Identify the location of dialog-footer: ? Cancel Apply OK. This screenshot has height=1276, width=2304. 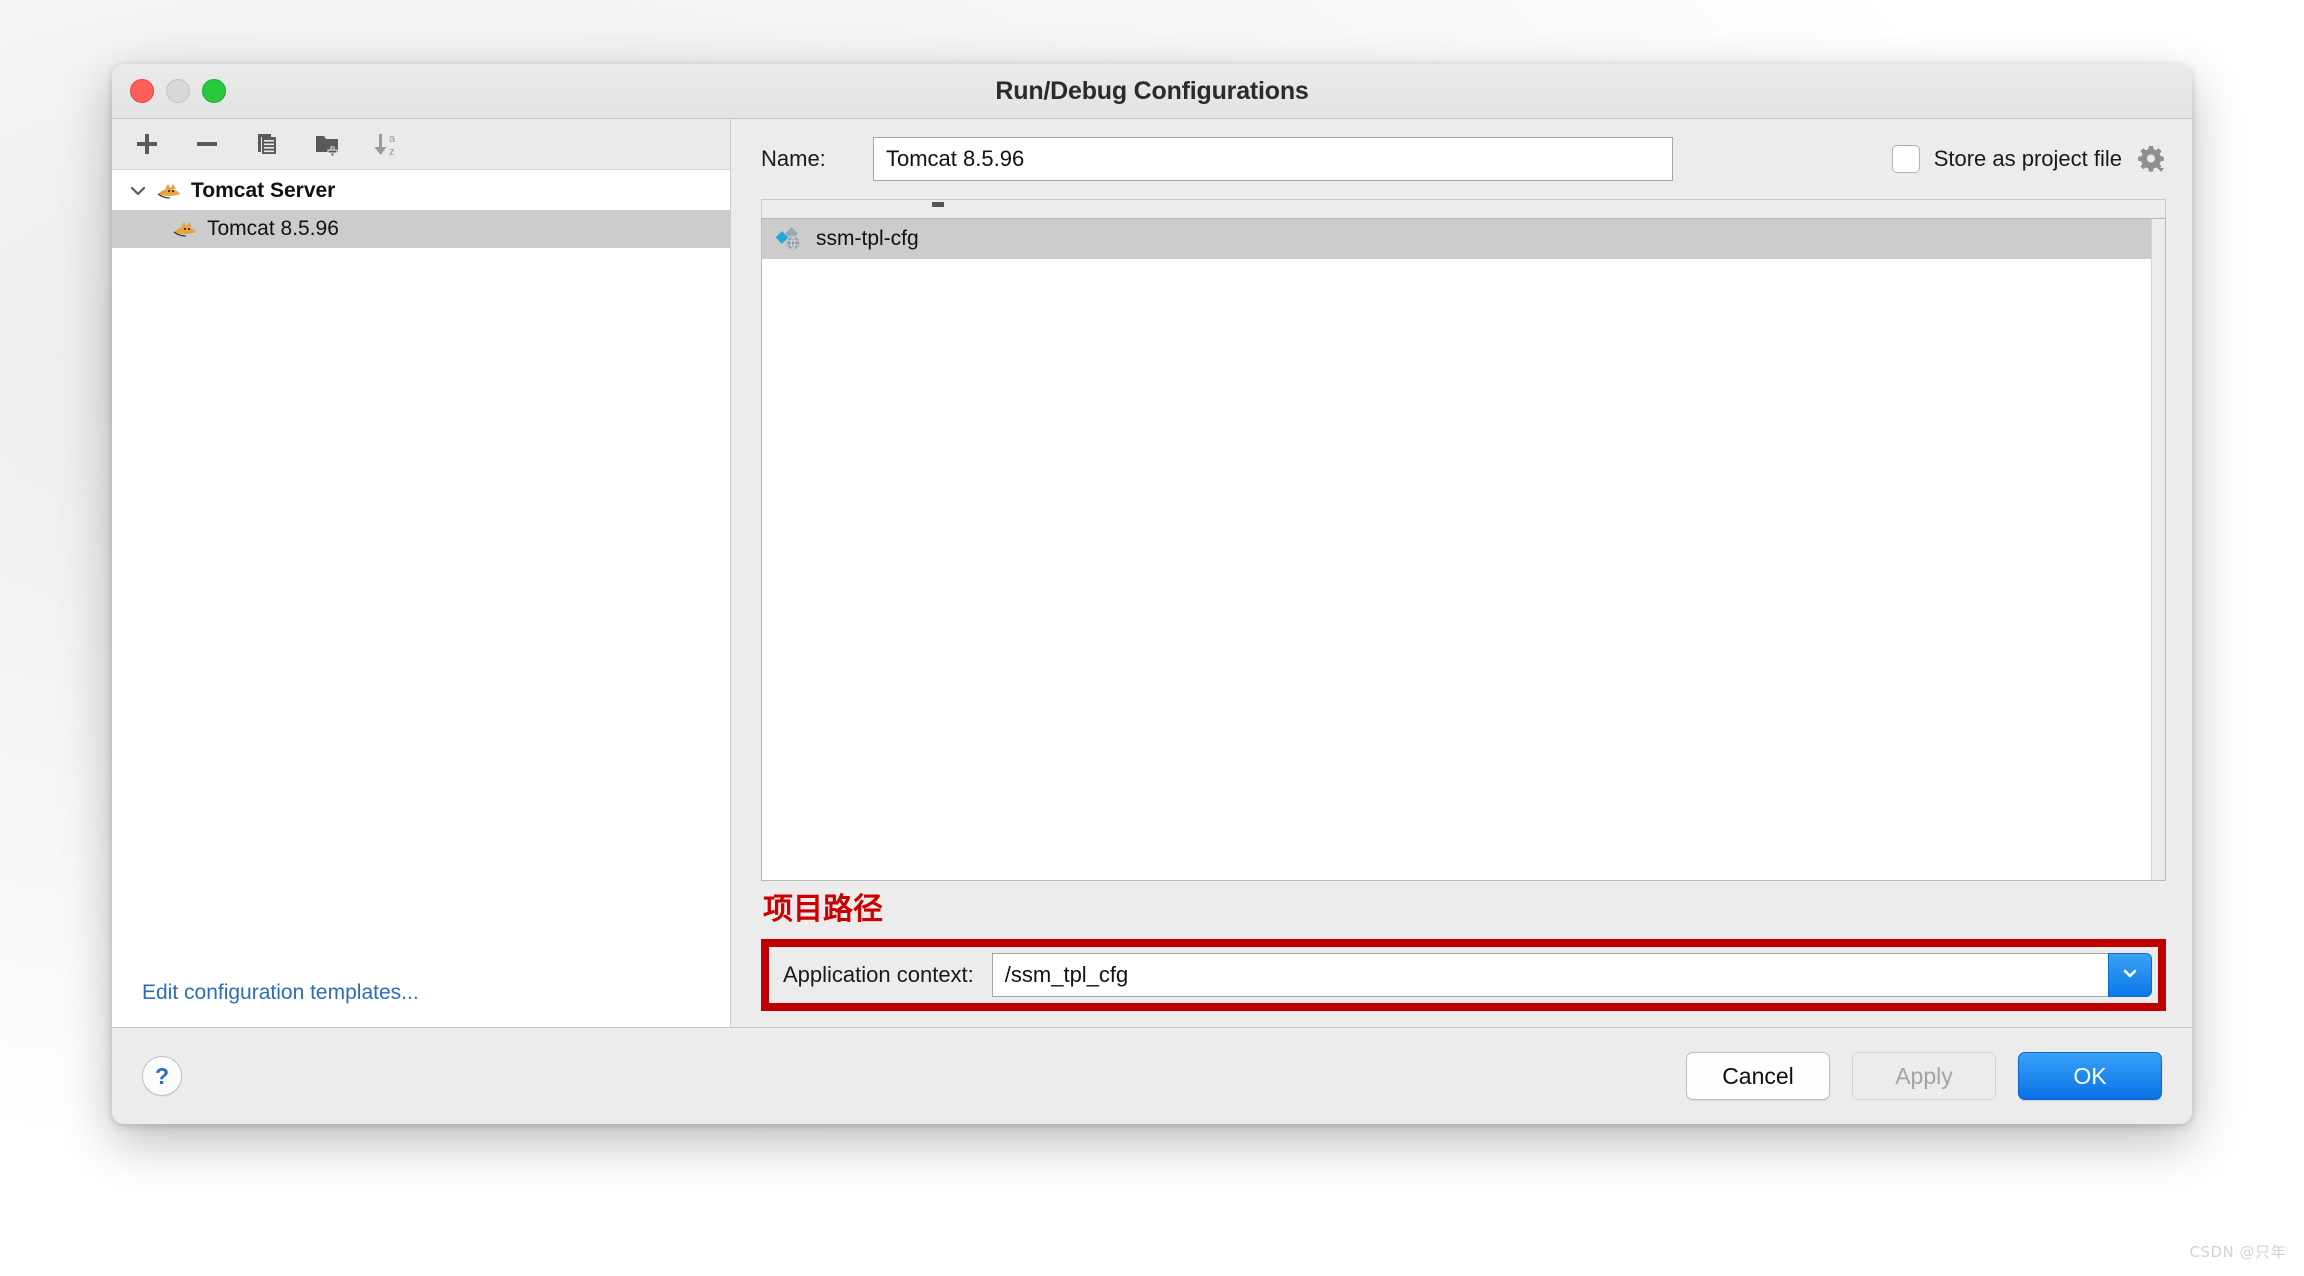
(1152, 1075).